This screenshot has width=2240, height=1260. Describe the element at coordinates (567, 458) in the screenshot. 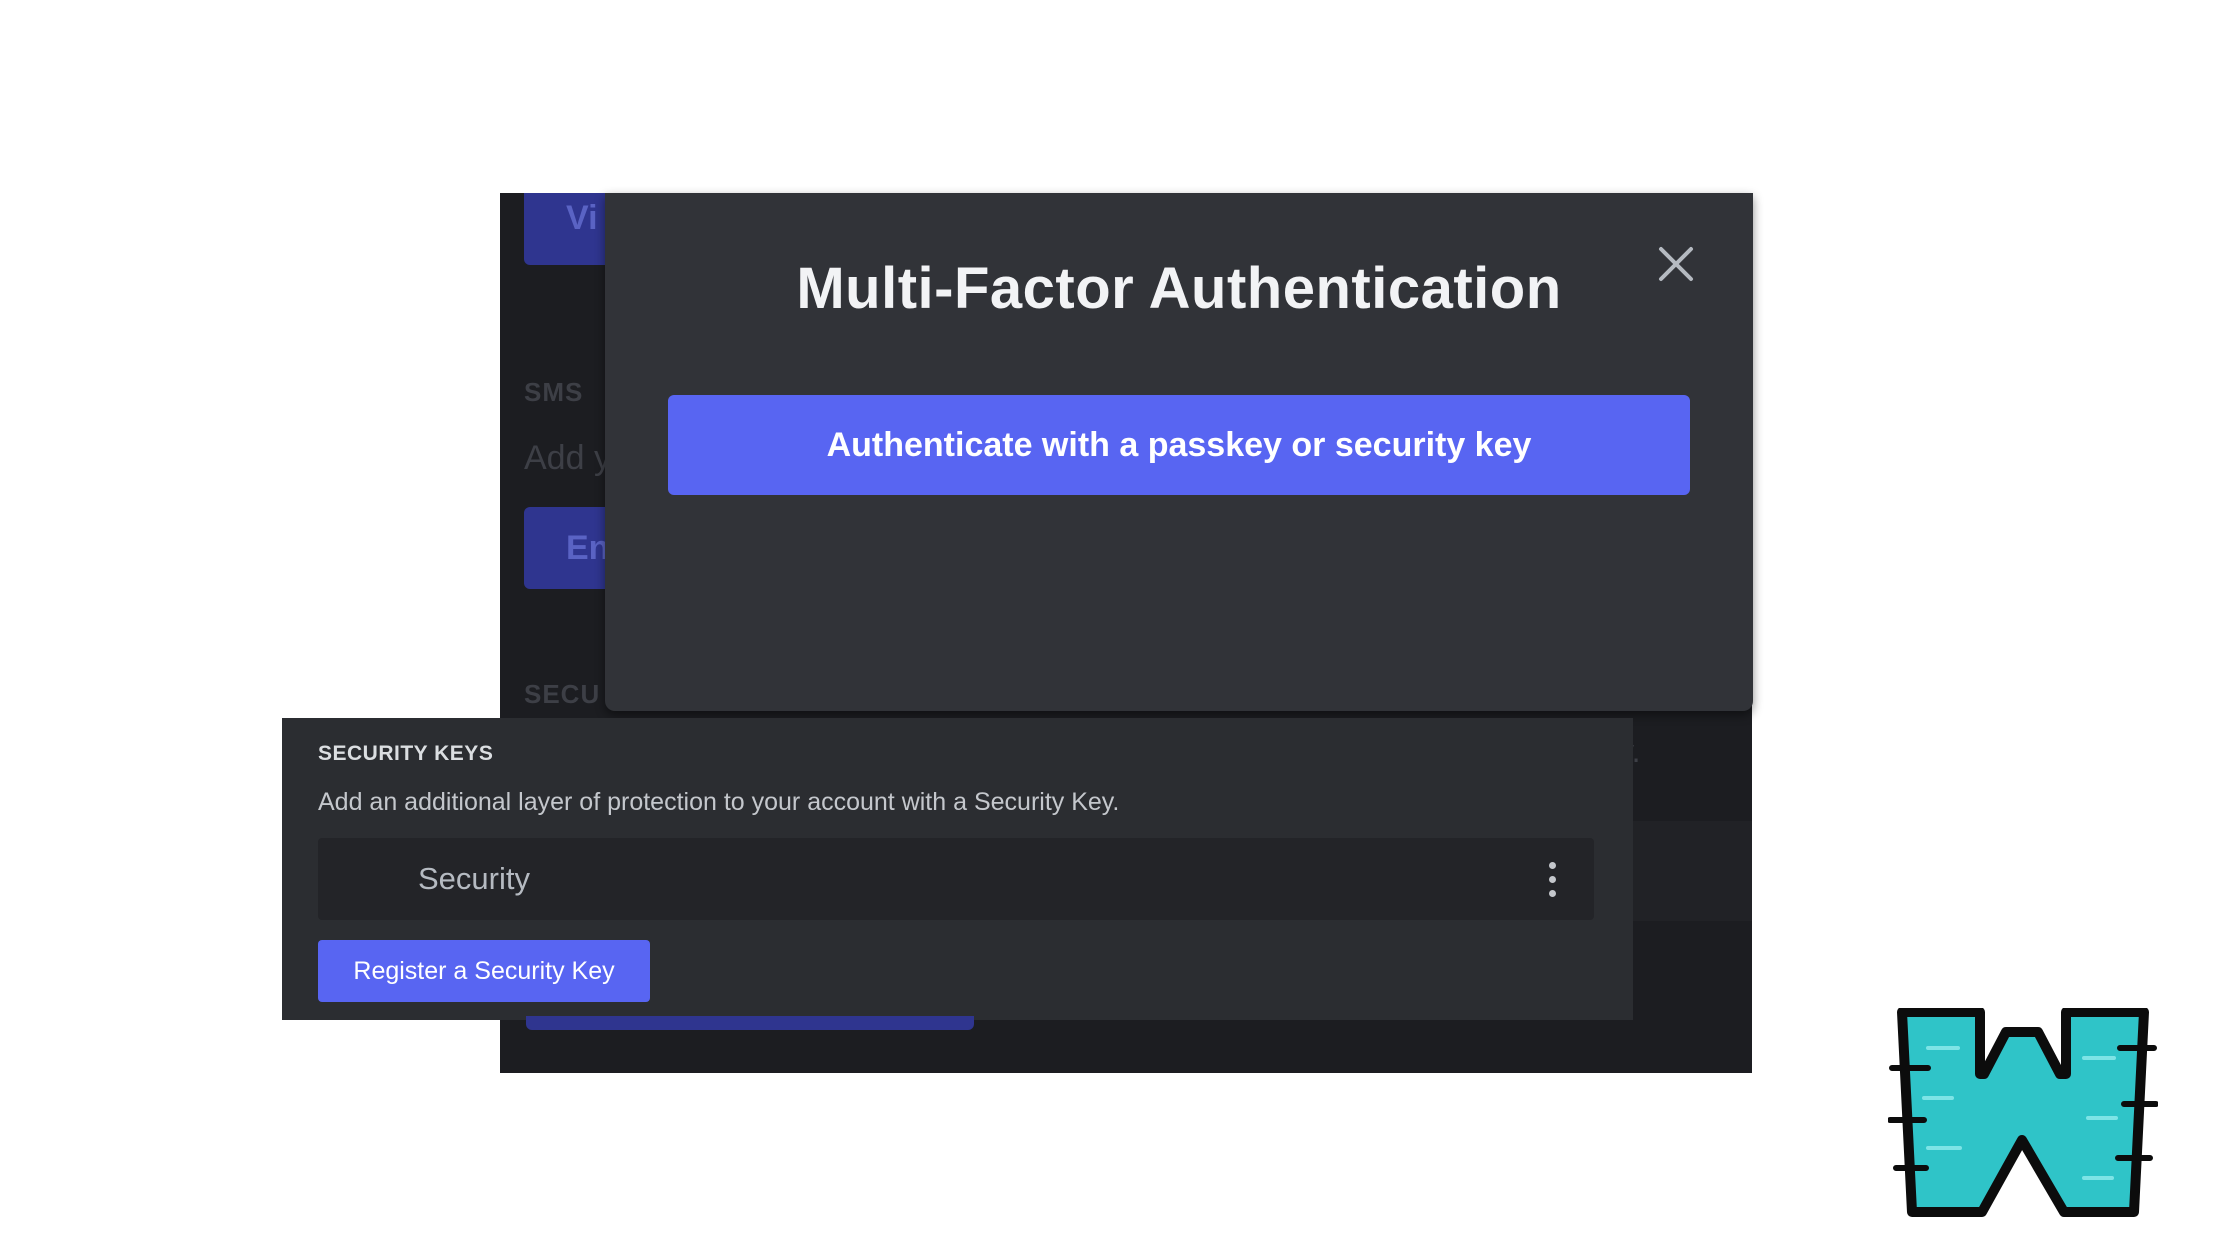

I see `background-sms-text: Add y` at that location.